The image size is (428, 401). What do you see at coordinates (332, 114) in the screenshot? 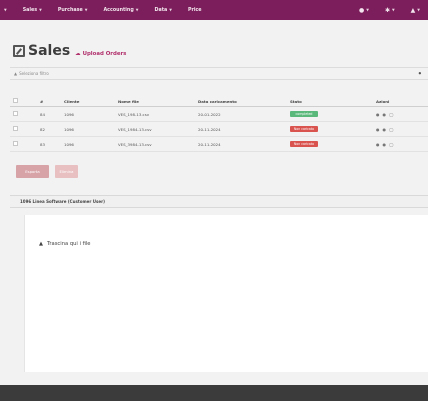
I see `cell-state: completed` at bounding box center [332, 114].